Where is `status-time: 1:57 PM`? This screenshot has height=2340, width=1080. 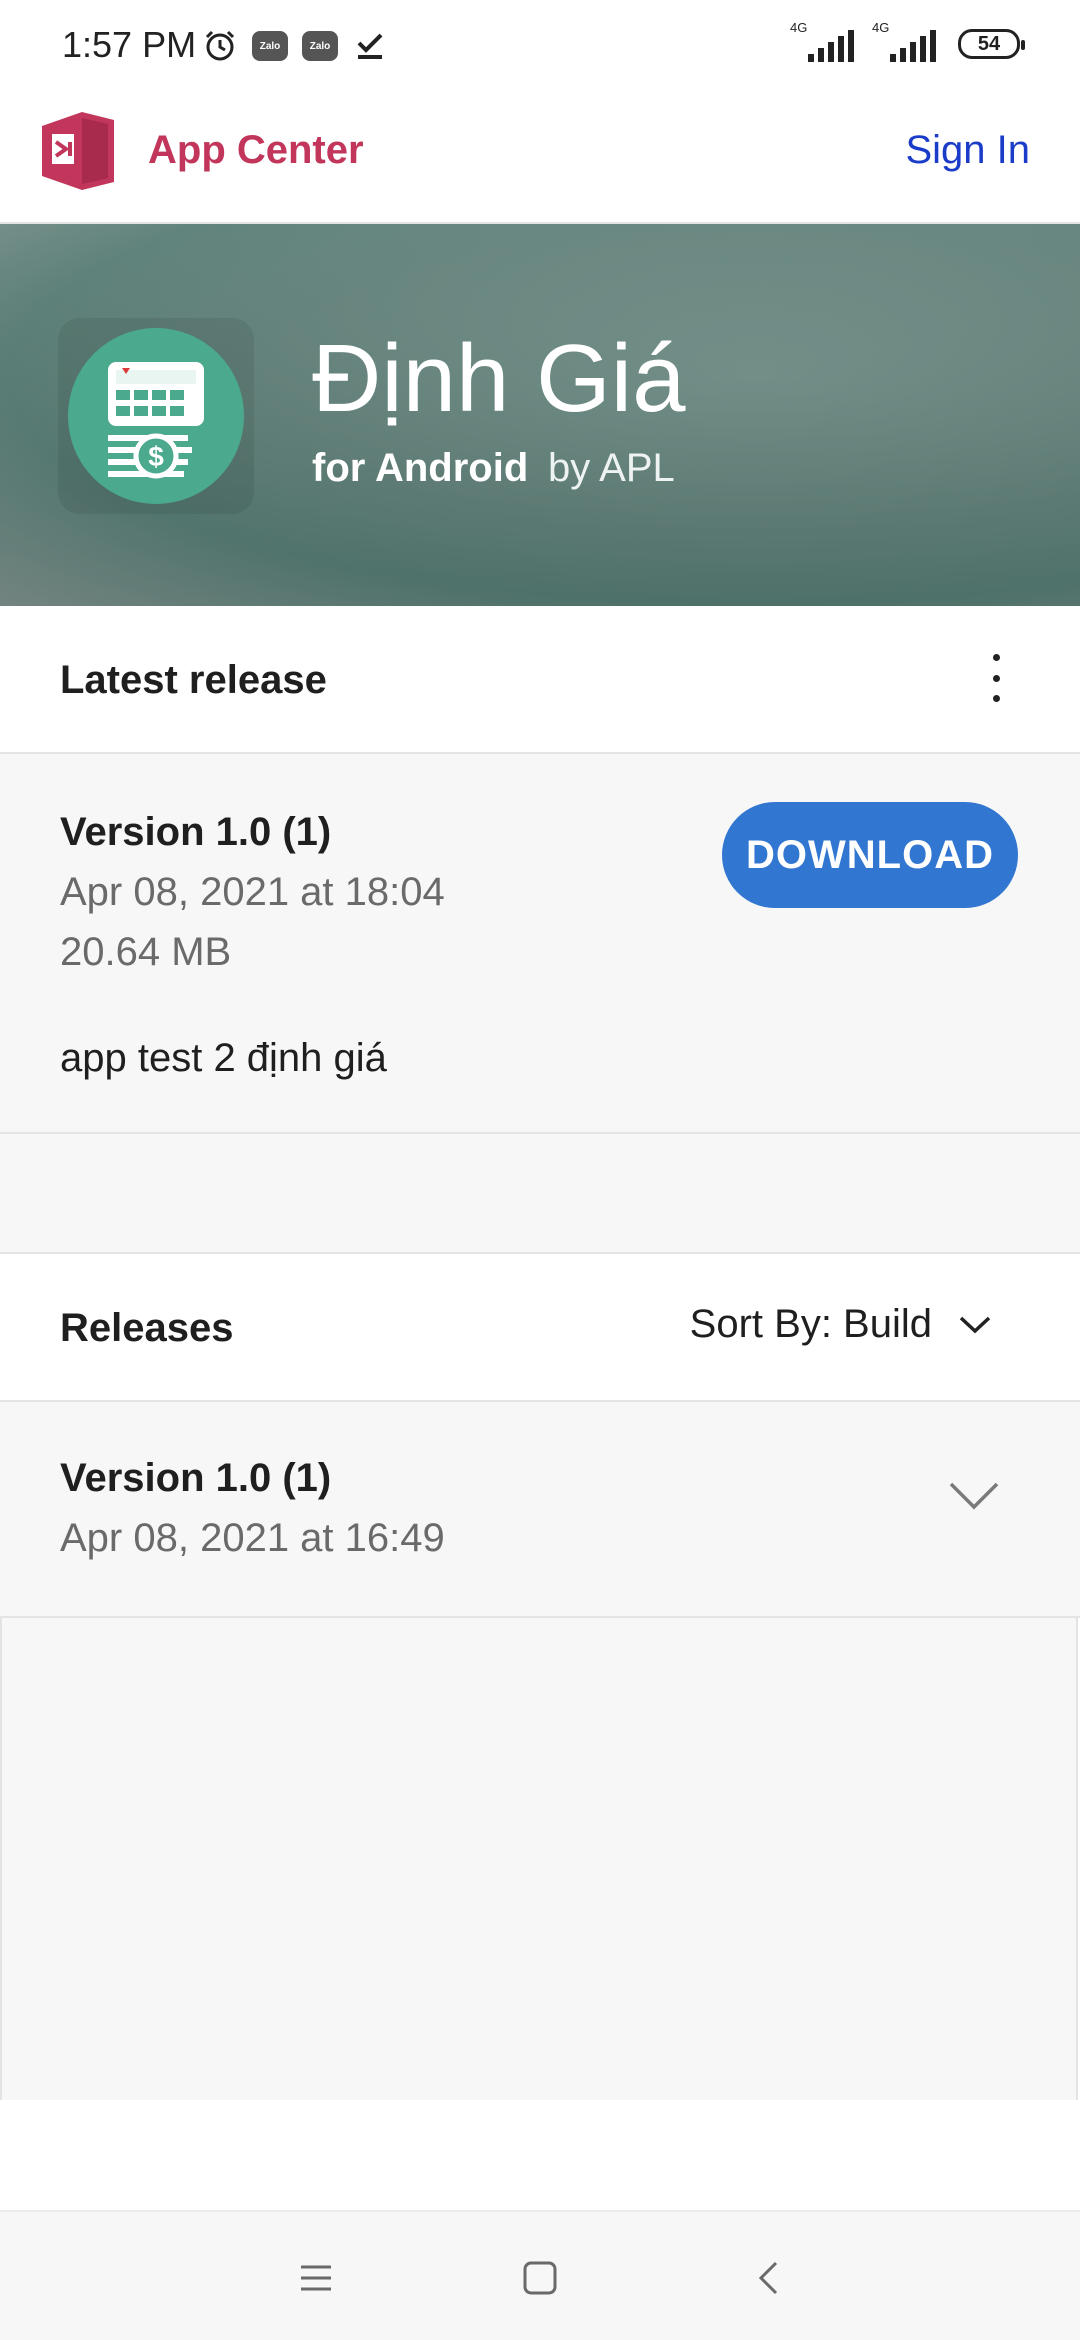 status-time: 1:57 PM is located at coordinates (129, 44).